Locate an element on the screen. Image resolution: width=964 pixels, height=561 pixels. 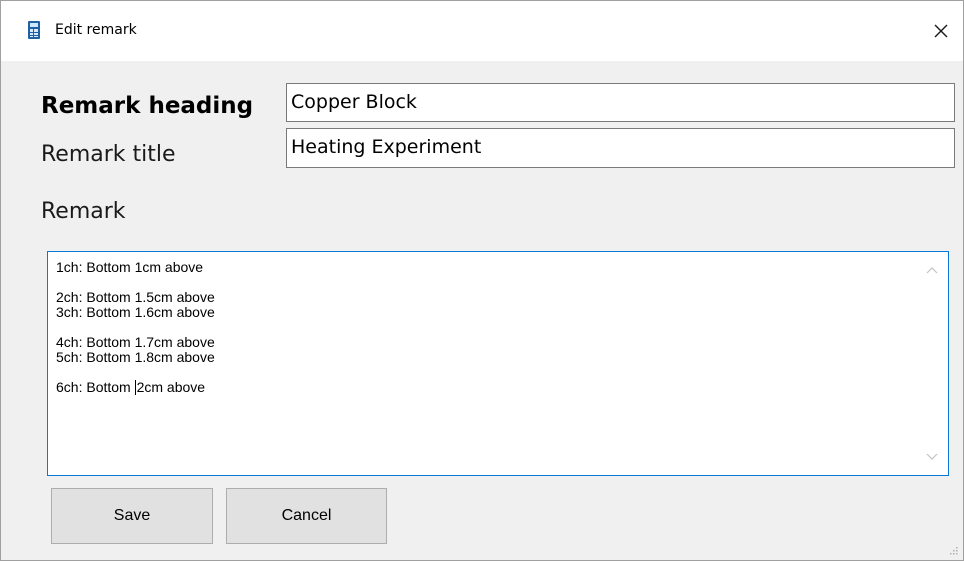
window-title: Edit remark is located at coordinates (96, 30).